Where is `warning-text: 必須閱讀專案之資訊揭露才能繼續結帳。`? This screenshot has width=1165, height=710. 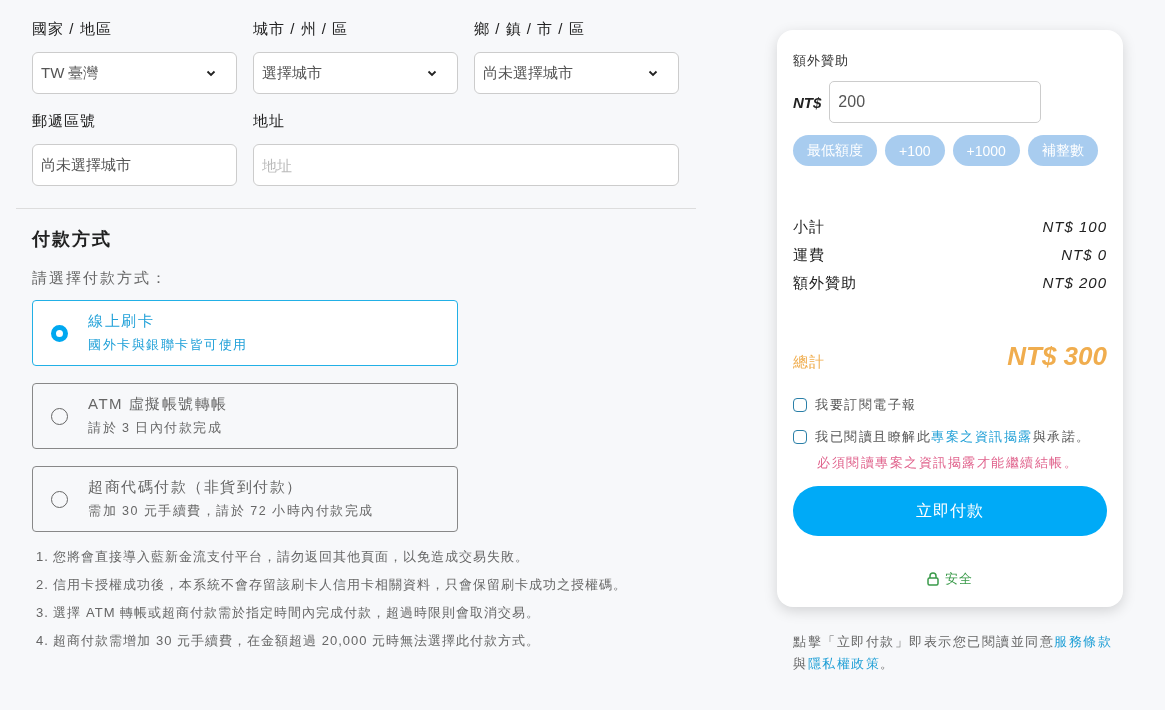
warning-text: 必須閱讀專案之資訊揭露才能繼續結帳。 is located at coordinates (948, 463).